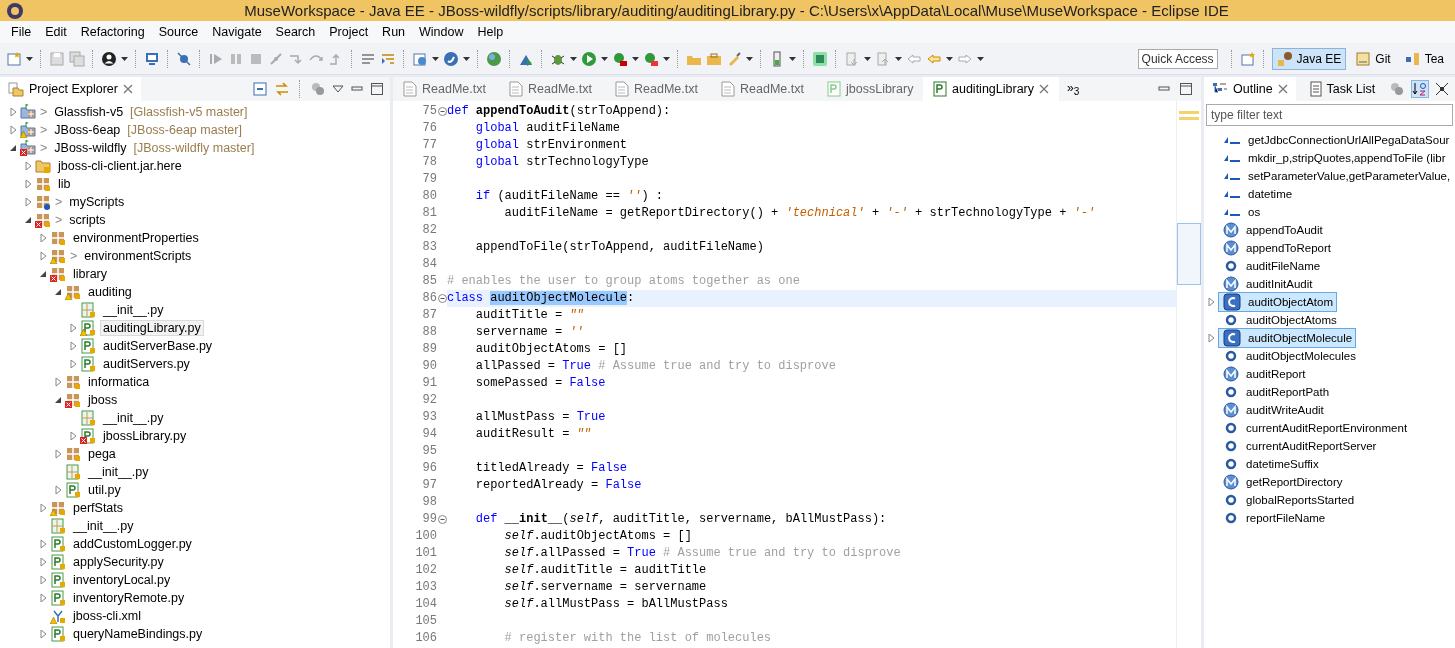  What do you see at coordinates (1336, 140) in the screenshot?
I see `outline-item: getJdbcConnectionUrlAllPegaDataSour` at bounding box center [1336, 140].